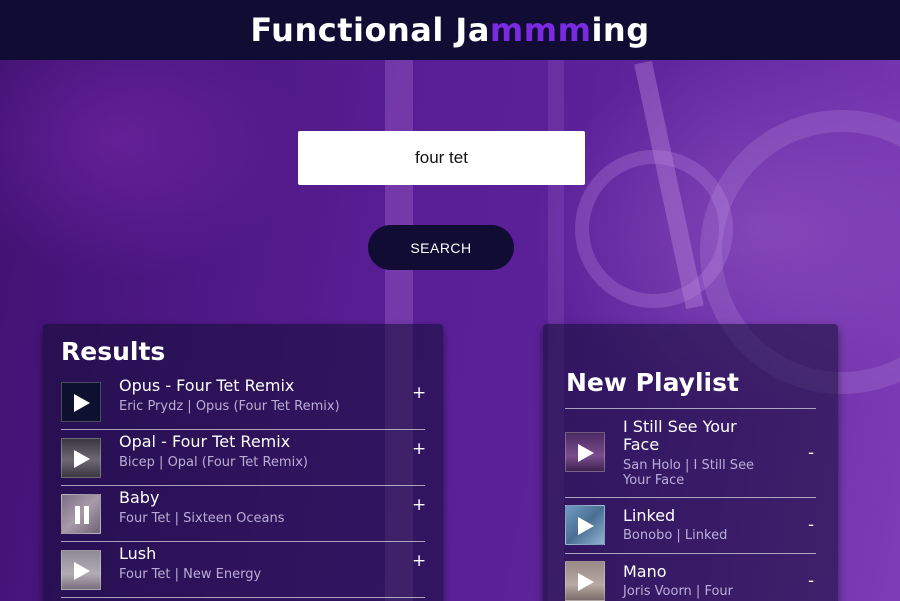 The width and height of the screenshot is (900, 601). I want to click on track-name: Baby, so click(139, 497).